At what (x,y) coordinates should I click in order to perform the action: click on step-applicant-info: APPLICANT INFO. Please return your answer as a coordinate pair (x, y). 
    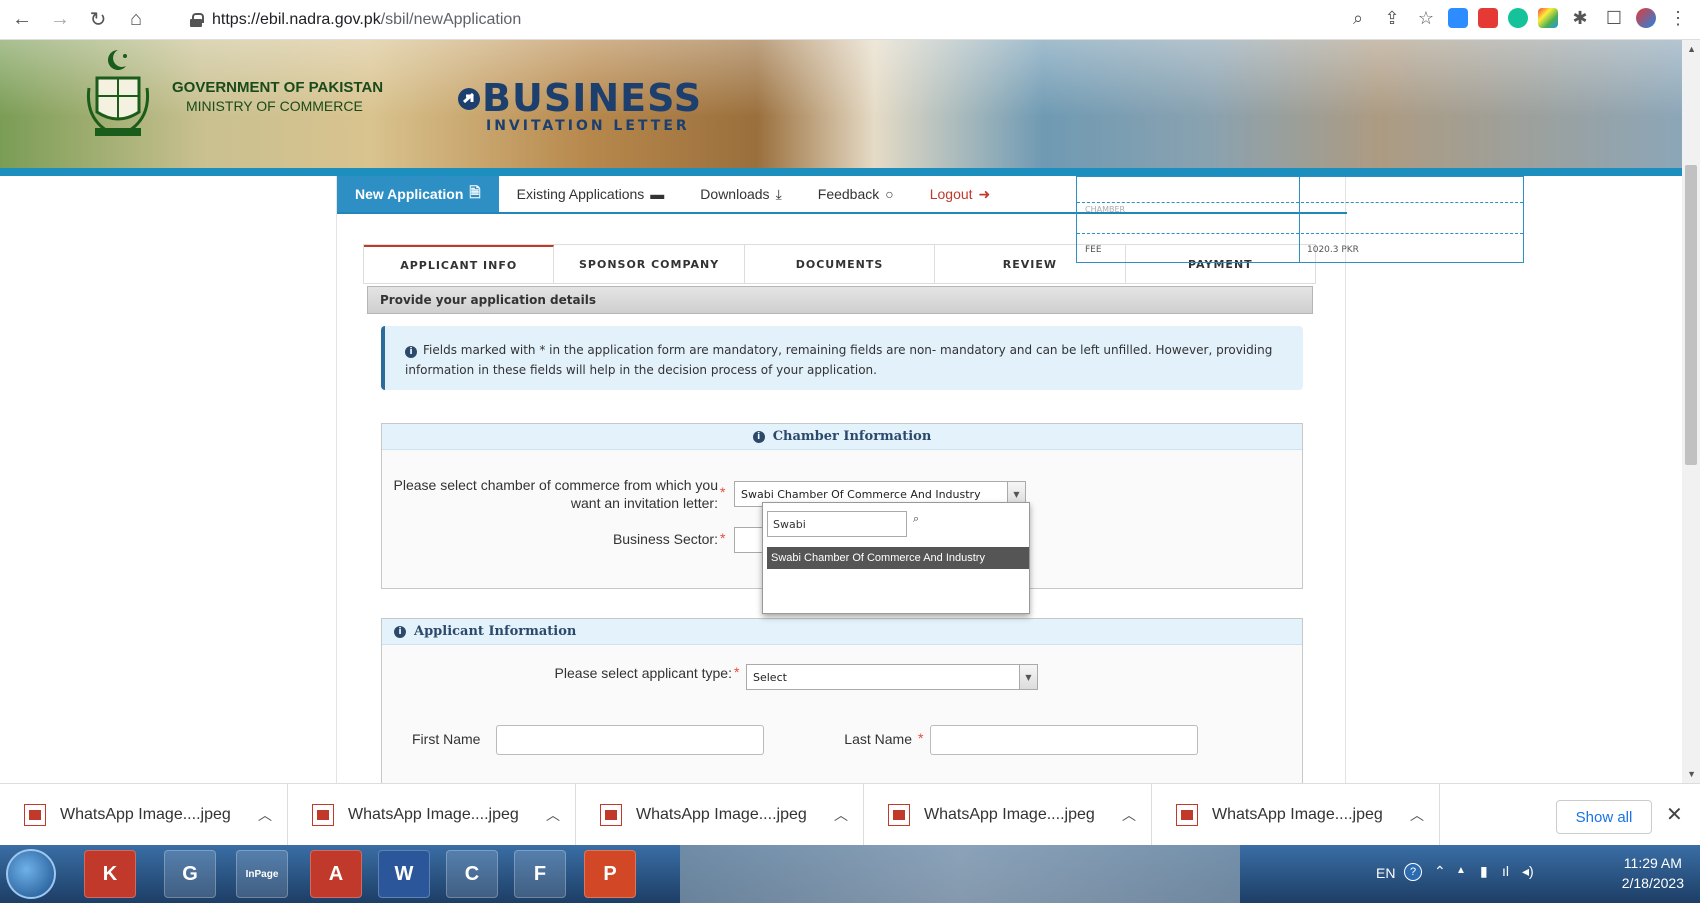
    Looking at the image, I should click on (459, 264).